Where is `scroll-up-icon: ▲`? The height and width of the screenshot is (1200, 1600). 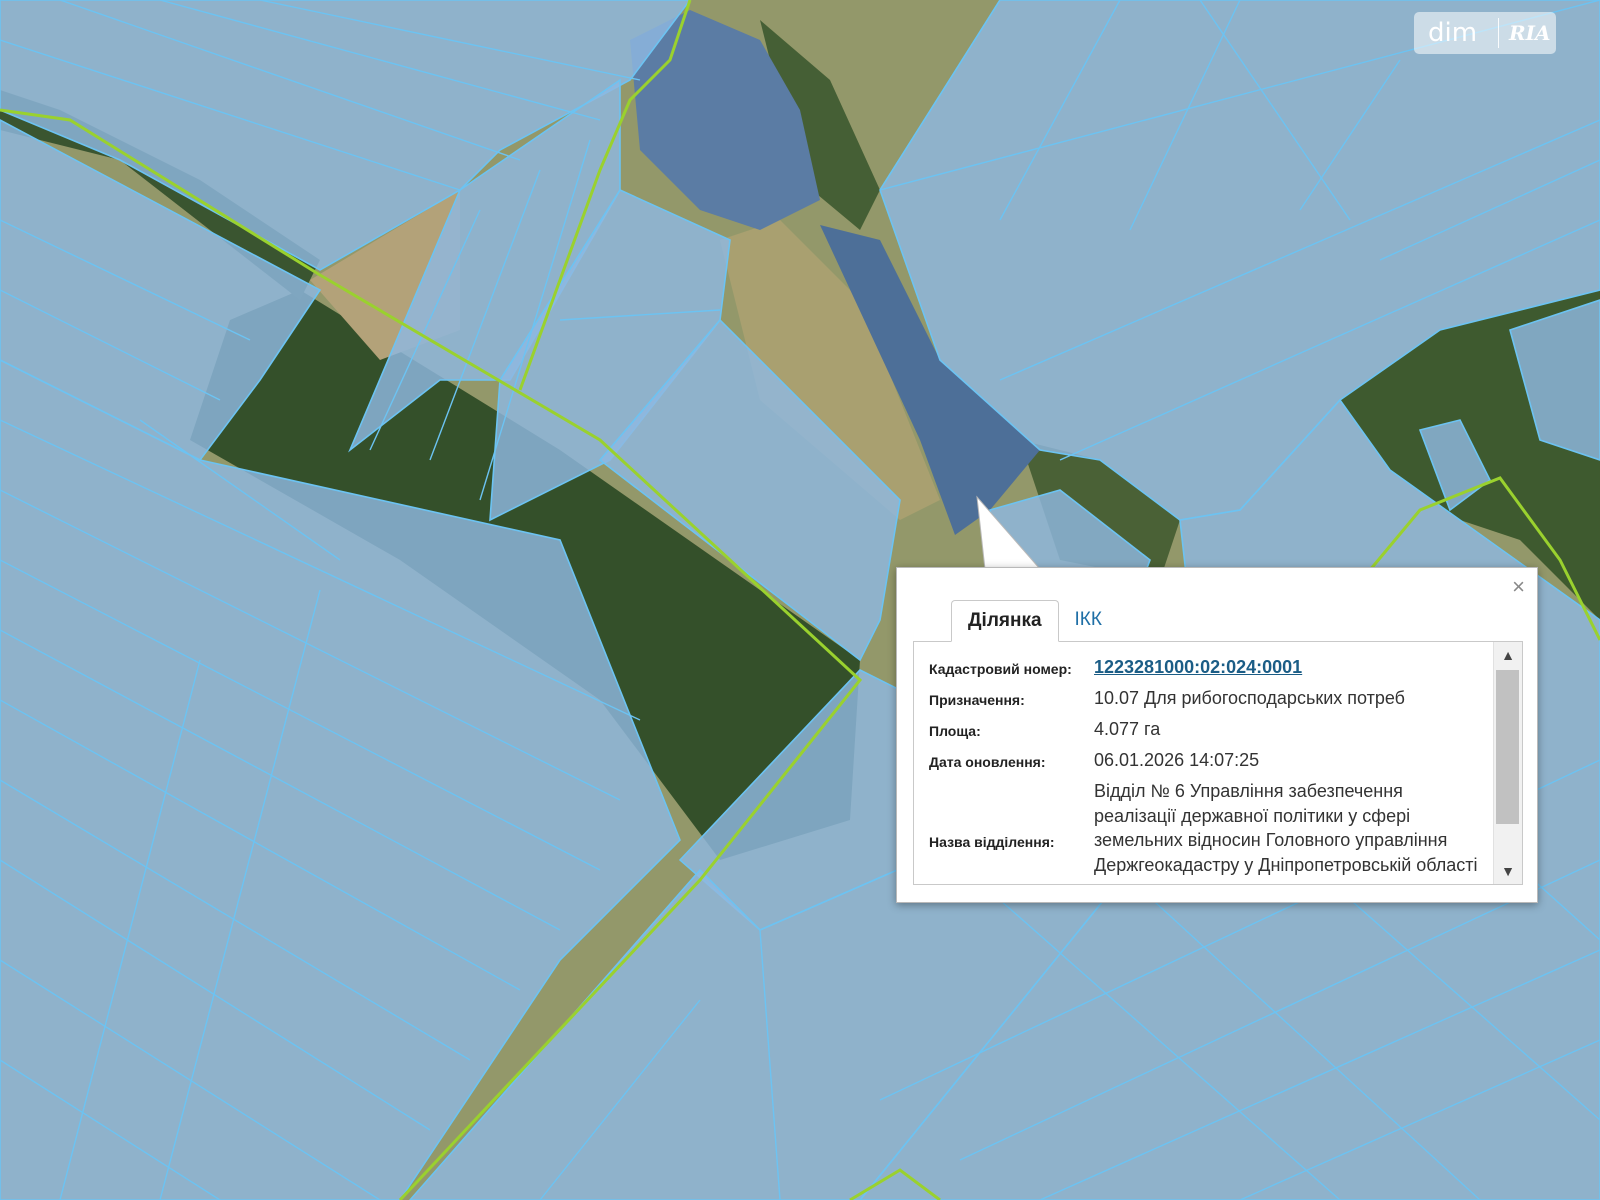
scroll-up-icon: ▲ is located at coordinates (1508, 655).